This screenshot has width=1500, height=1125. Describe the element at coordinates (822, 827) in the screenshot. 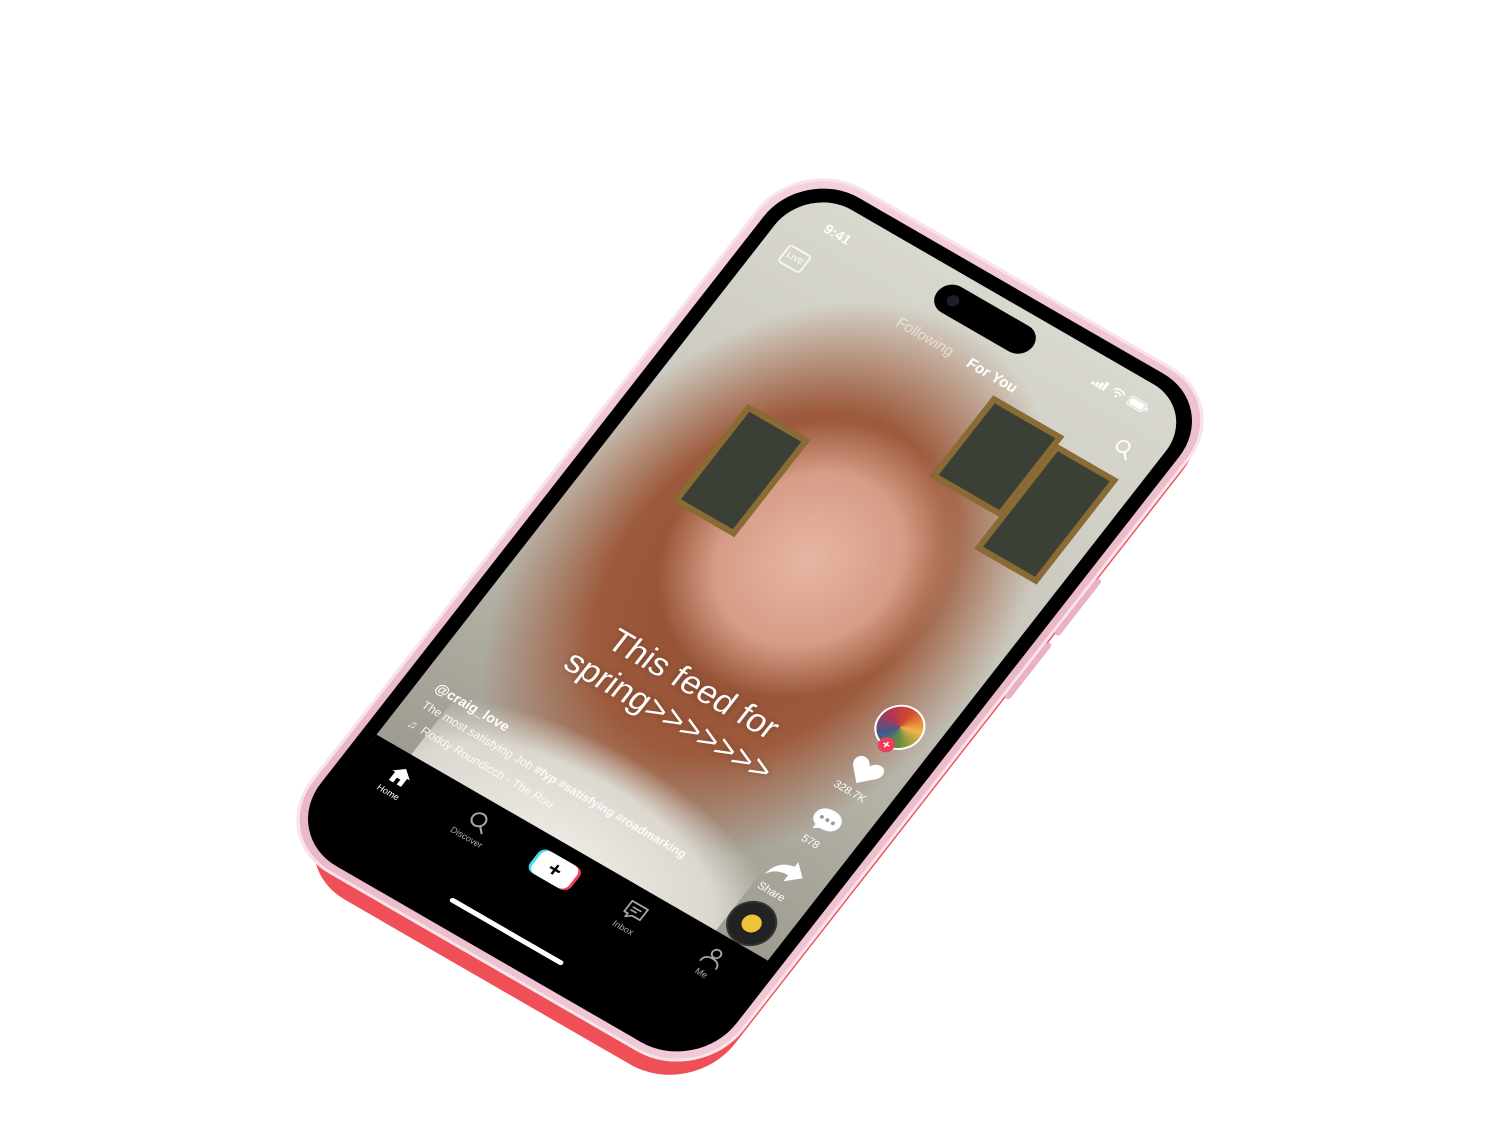

I see `comment-button: 578` at that location.